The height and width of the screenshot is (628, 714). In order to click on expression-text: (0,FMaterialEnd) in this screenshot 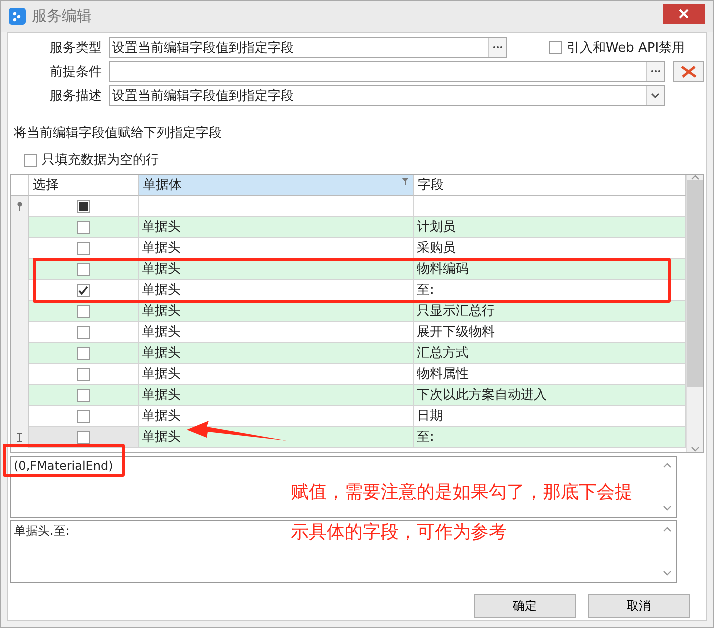, I will do `click(63, 466)`.